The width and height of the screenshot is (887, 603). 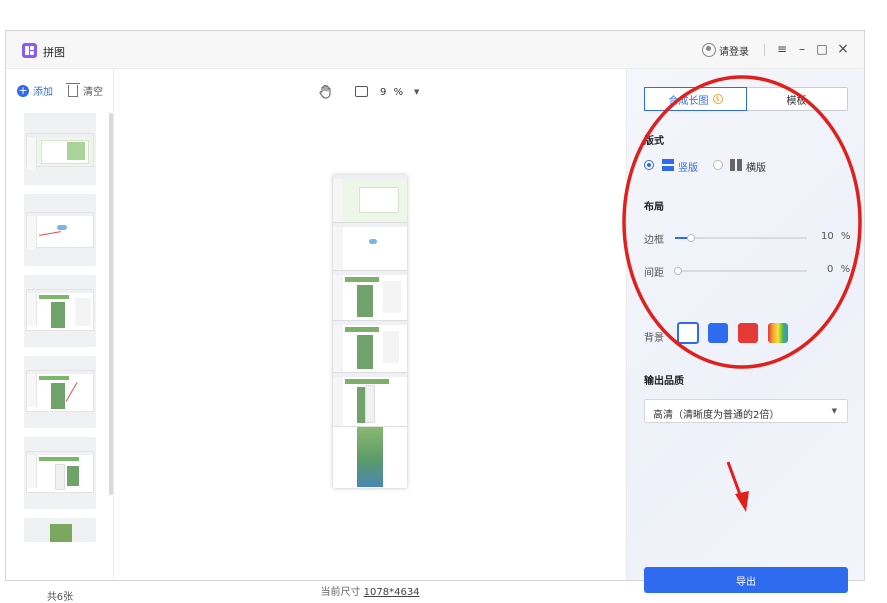 What do you see at coordinates (845, 269) in the screenshot?
I see `spacing-value-unit: %` at bounding box center [845, 269].